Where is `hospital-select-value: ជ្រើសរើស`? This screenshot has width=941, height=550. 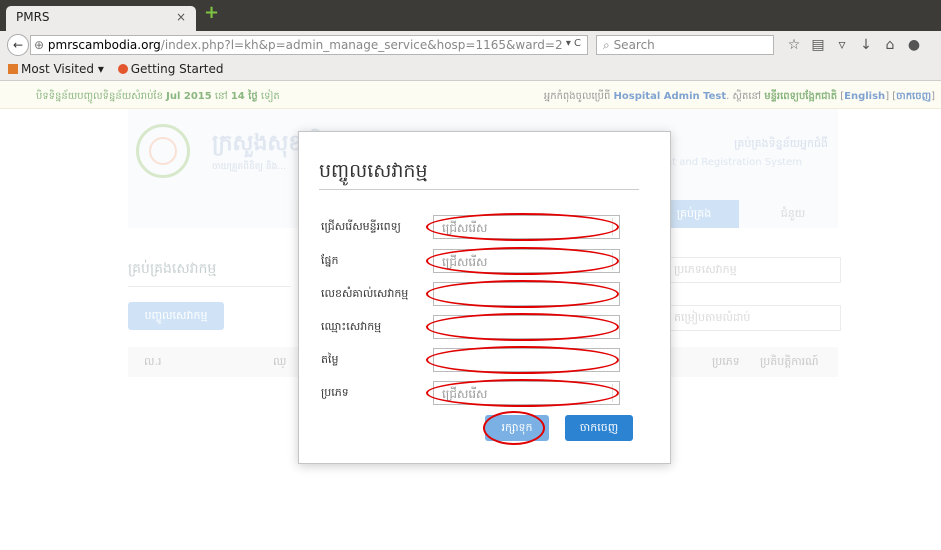 hospital-select-value: ជ្រើសរើស is located at coordinates (465, 228).